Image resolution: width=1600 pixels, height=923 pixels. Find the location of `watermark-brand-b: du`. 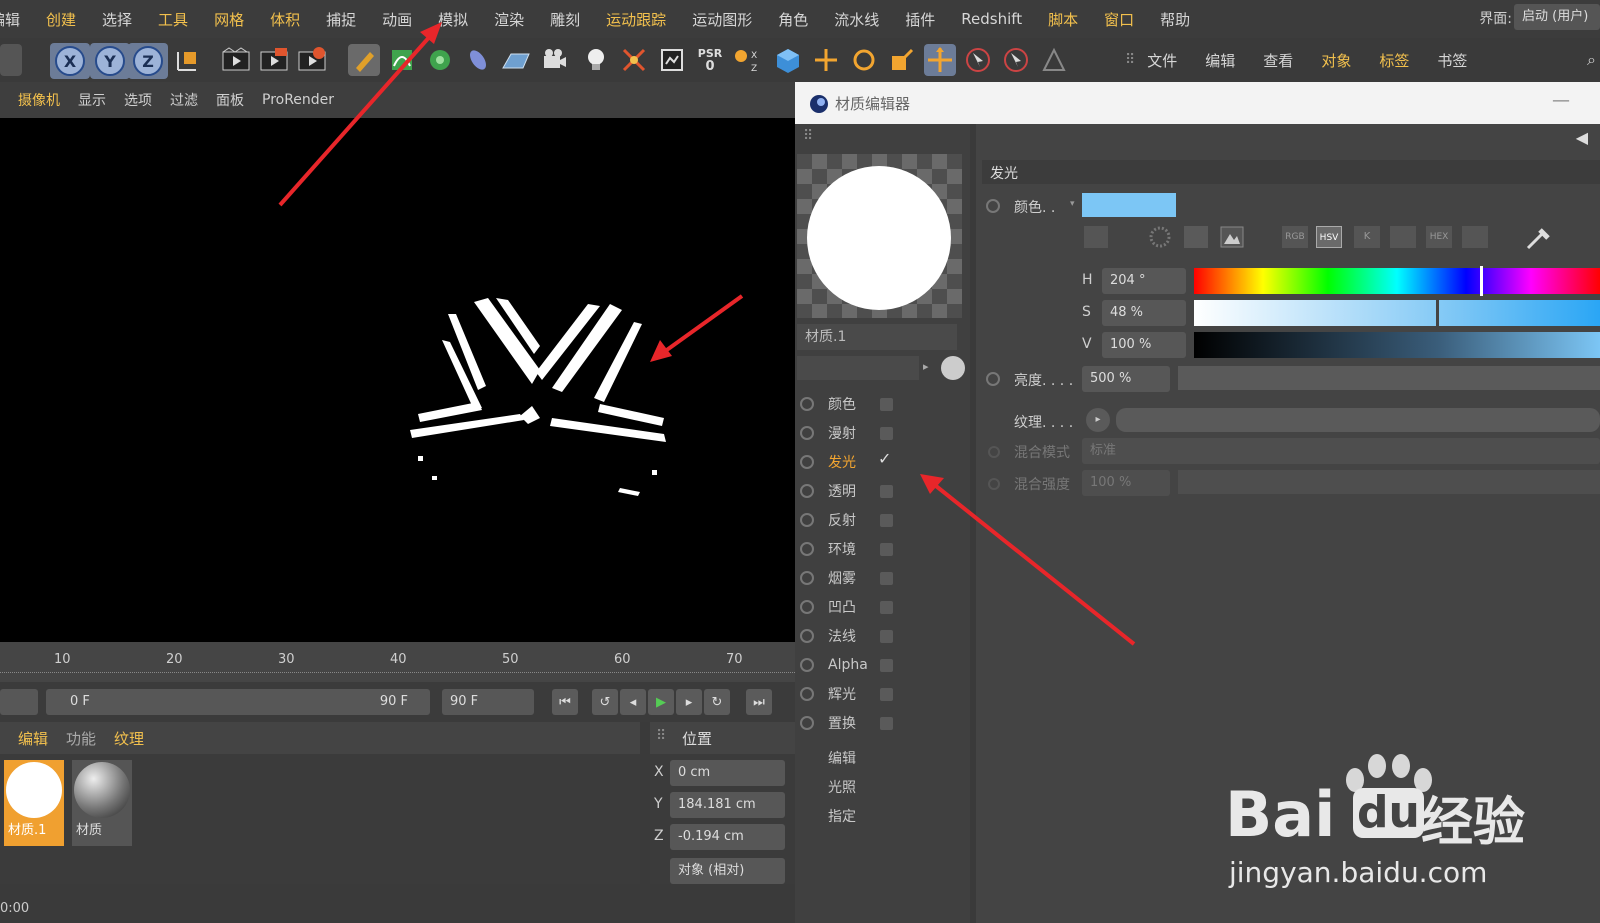

watermark-brand-b: du is located at coordinates (1388, 813).